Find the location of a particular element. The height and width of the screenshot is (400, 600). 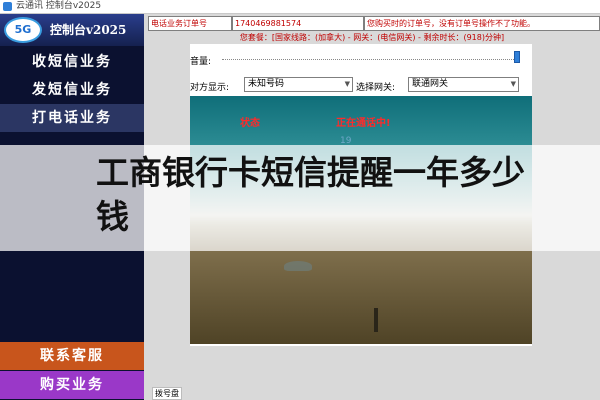

fence-post is located at coordinates (376, 320).